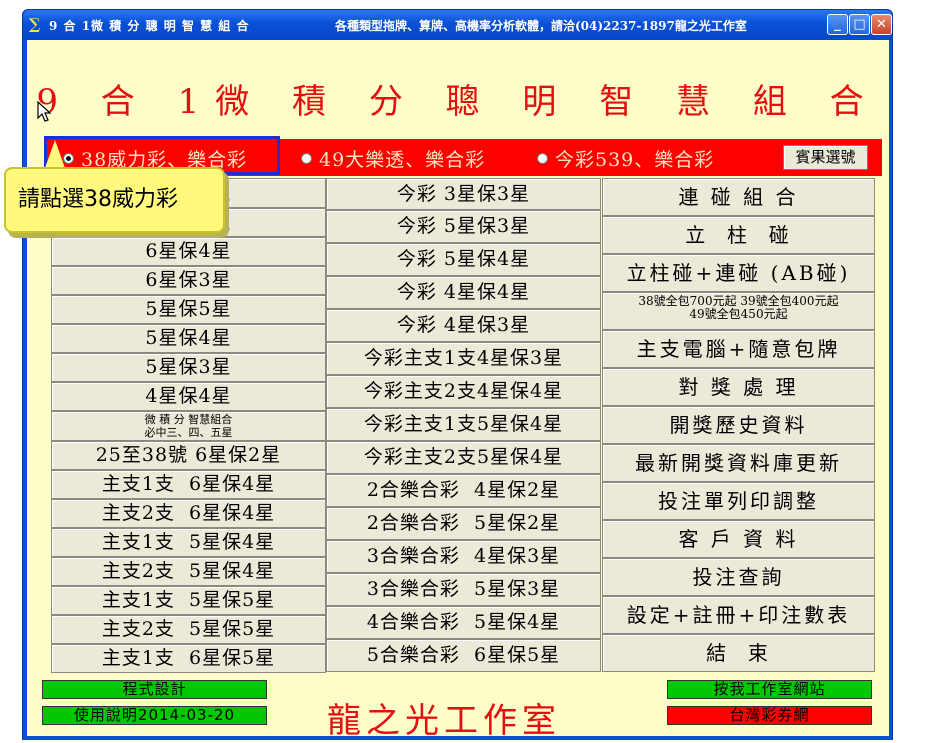  I want to click on function-button-5: 主支電腦+隨意包牌, so click(738, 349).